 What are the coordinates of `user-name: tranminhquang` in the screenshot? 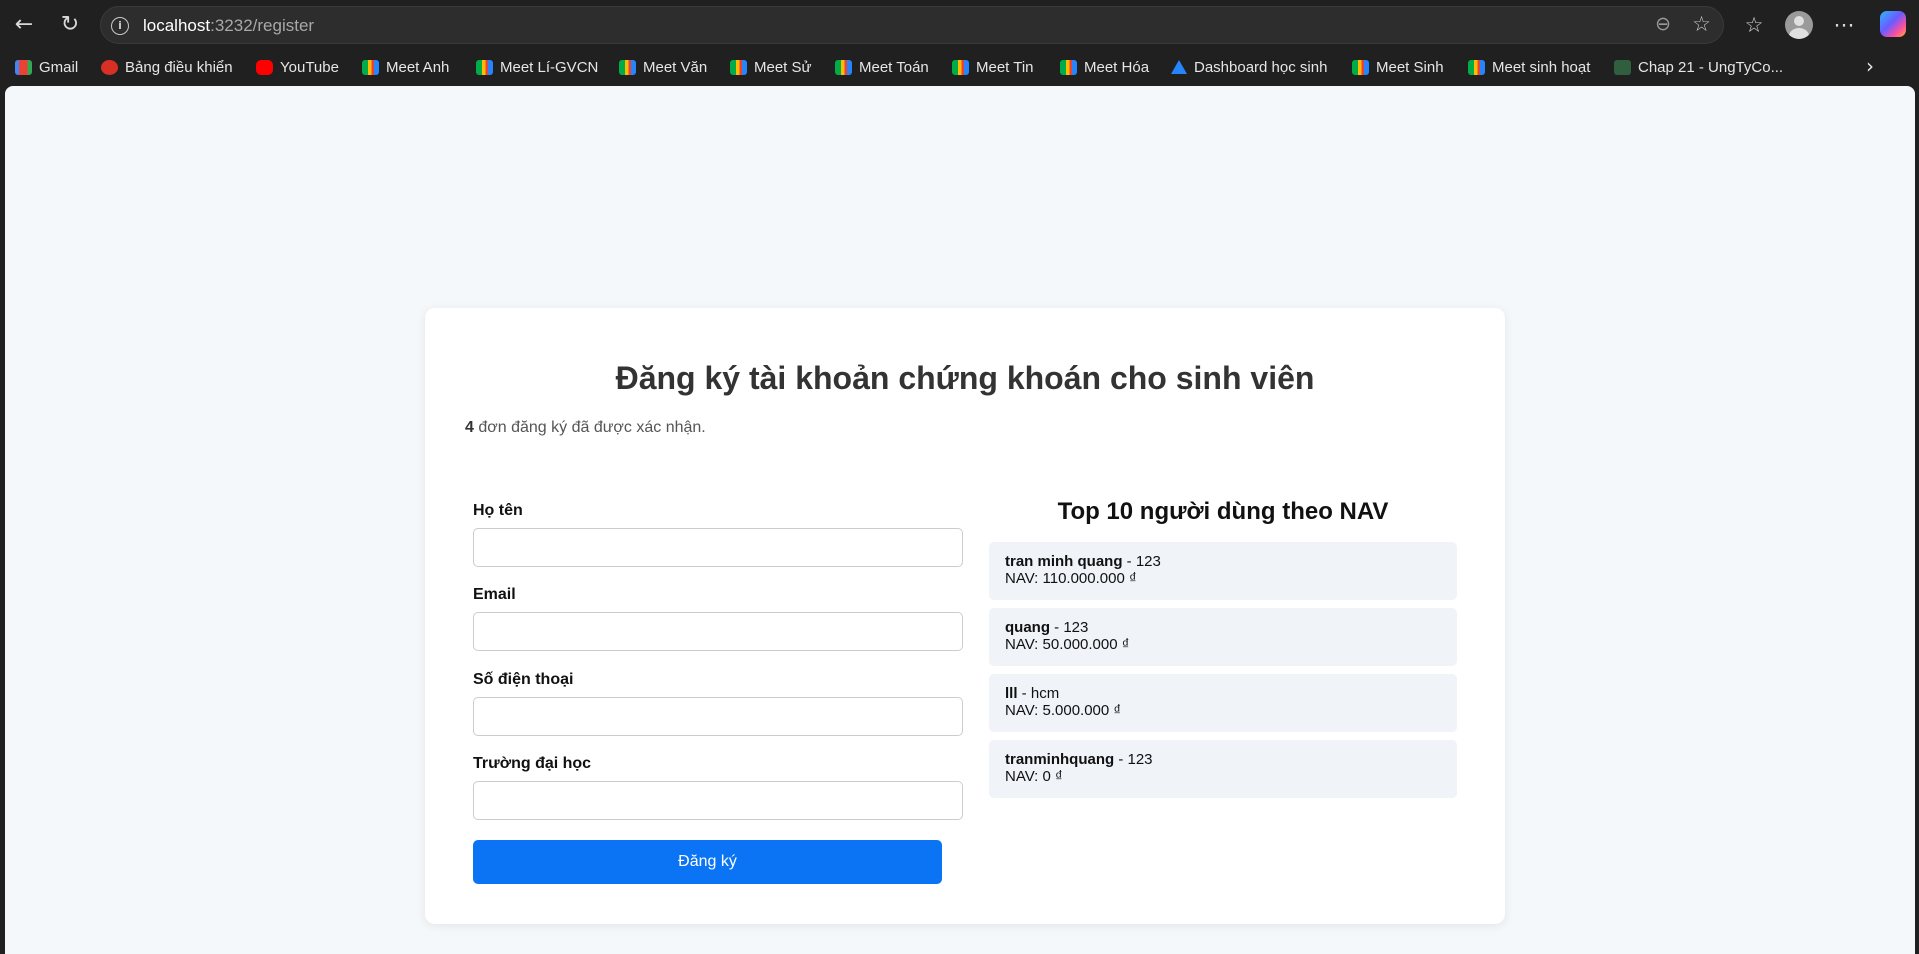 It's located at (1060, 759).